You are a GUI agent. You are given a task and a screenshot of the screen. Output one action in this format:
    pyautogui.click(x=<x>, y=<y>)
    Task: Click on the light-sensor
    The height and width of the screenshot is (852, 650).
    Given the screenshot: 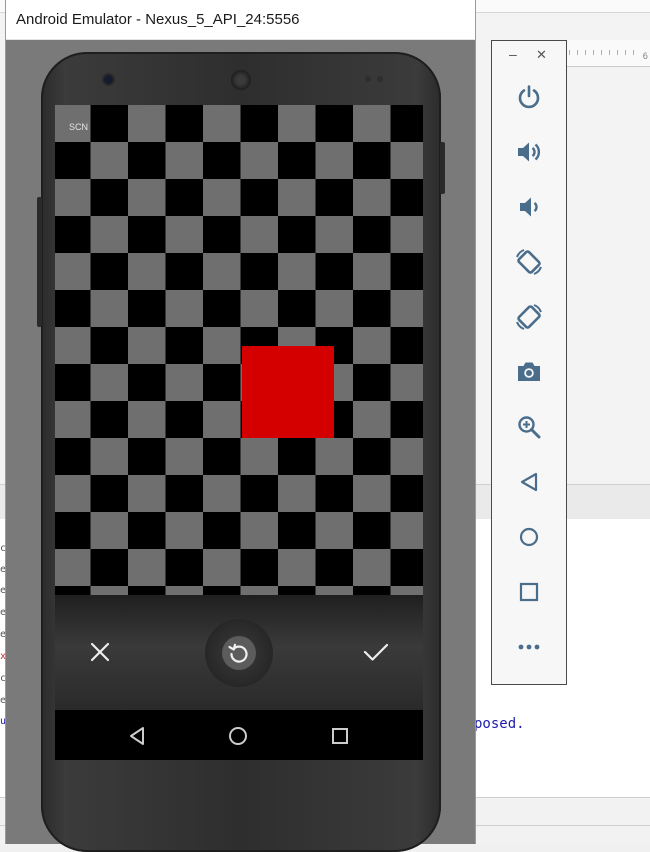 What is the action you would take?
    pyautogui.click(x=380, y=79)
    